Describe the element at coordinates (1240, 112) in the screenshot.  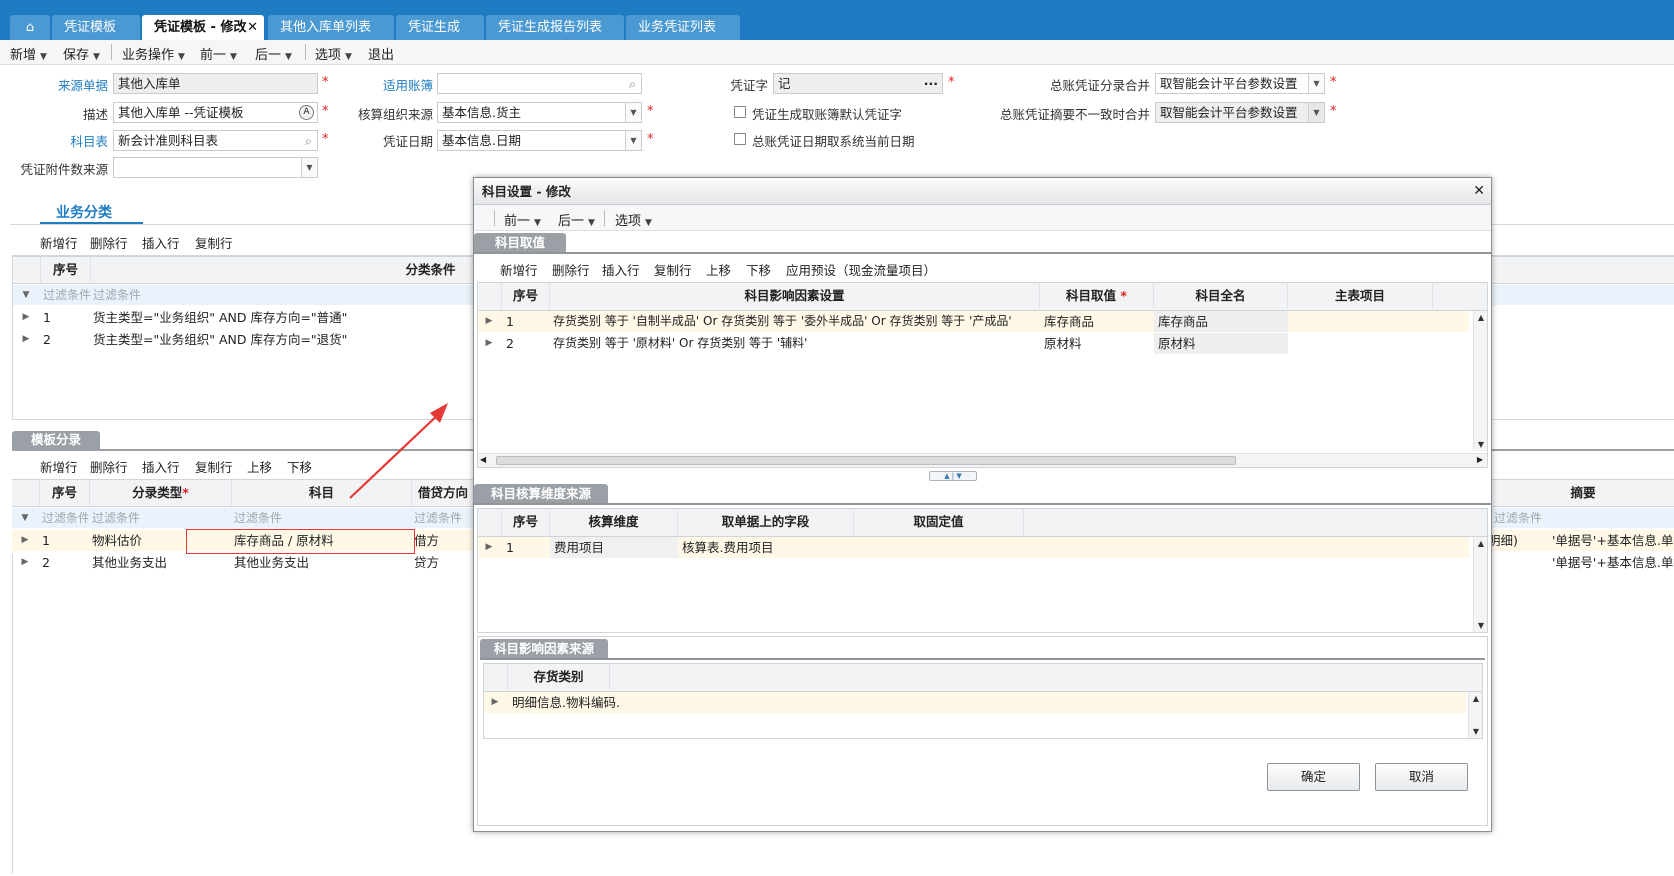
I see `summary-merge-select: 取智能会计平台参数设置 ▼` at that location.